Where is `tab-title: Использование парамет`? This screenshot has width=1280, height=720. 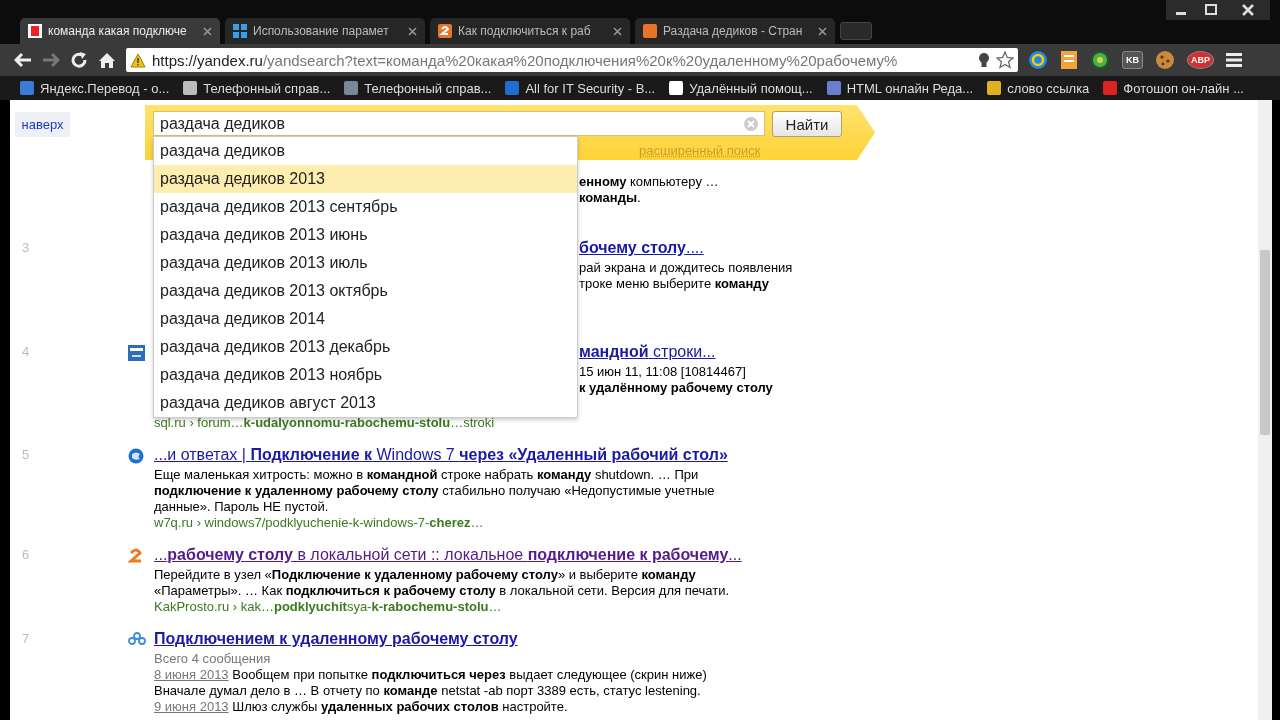
tab-title: Использование парамет is located at coordinates (321, 31).